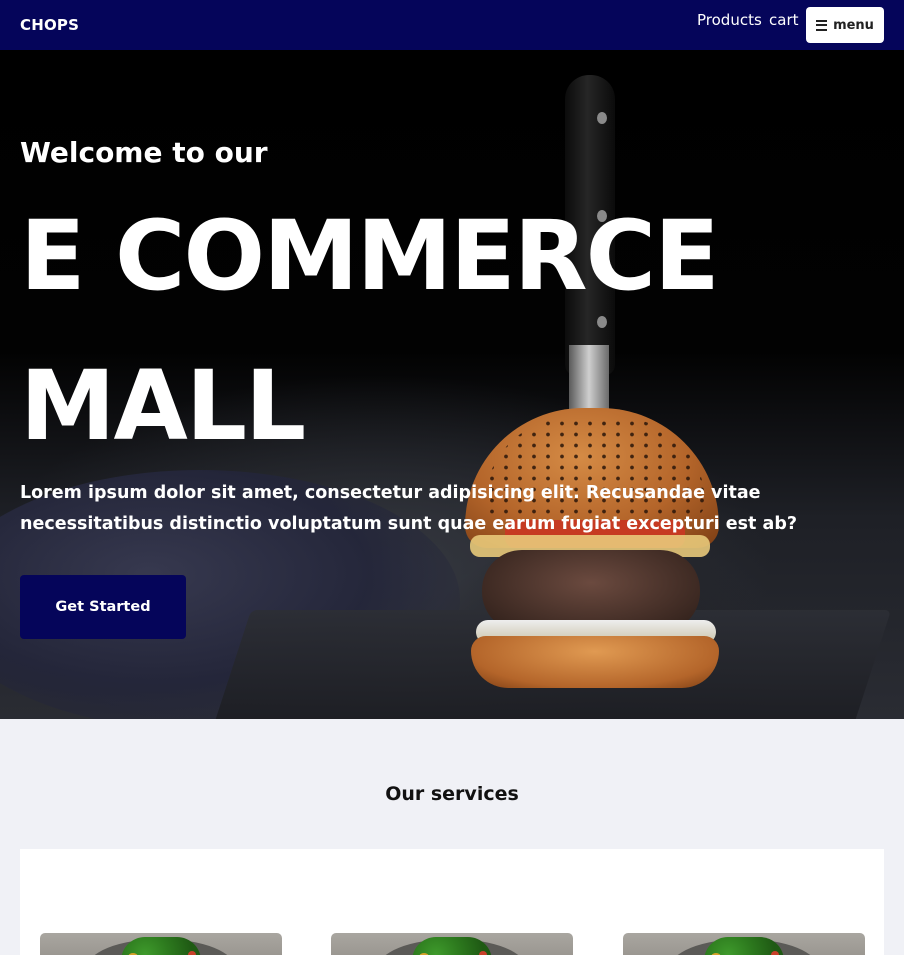 Image resolution: width=904 pixels, height=955 pixels. I want to click on nav-link-products: Products, so click(729, 20).